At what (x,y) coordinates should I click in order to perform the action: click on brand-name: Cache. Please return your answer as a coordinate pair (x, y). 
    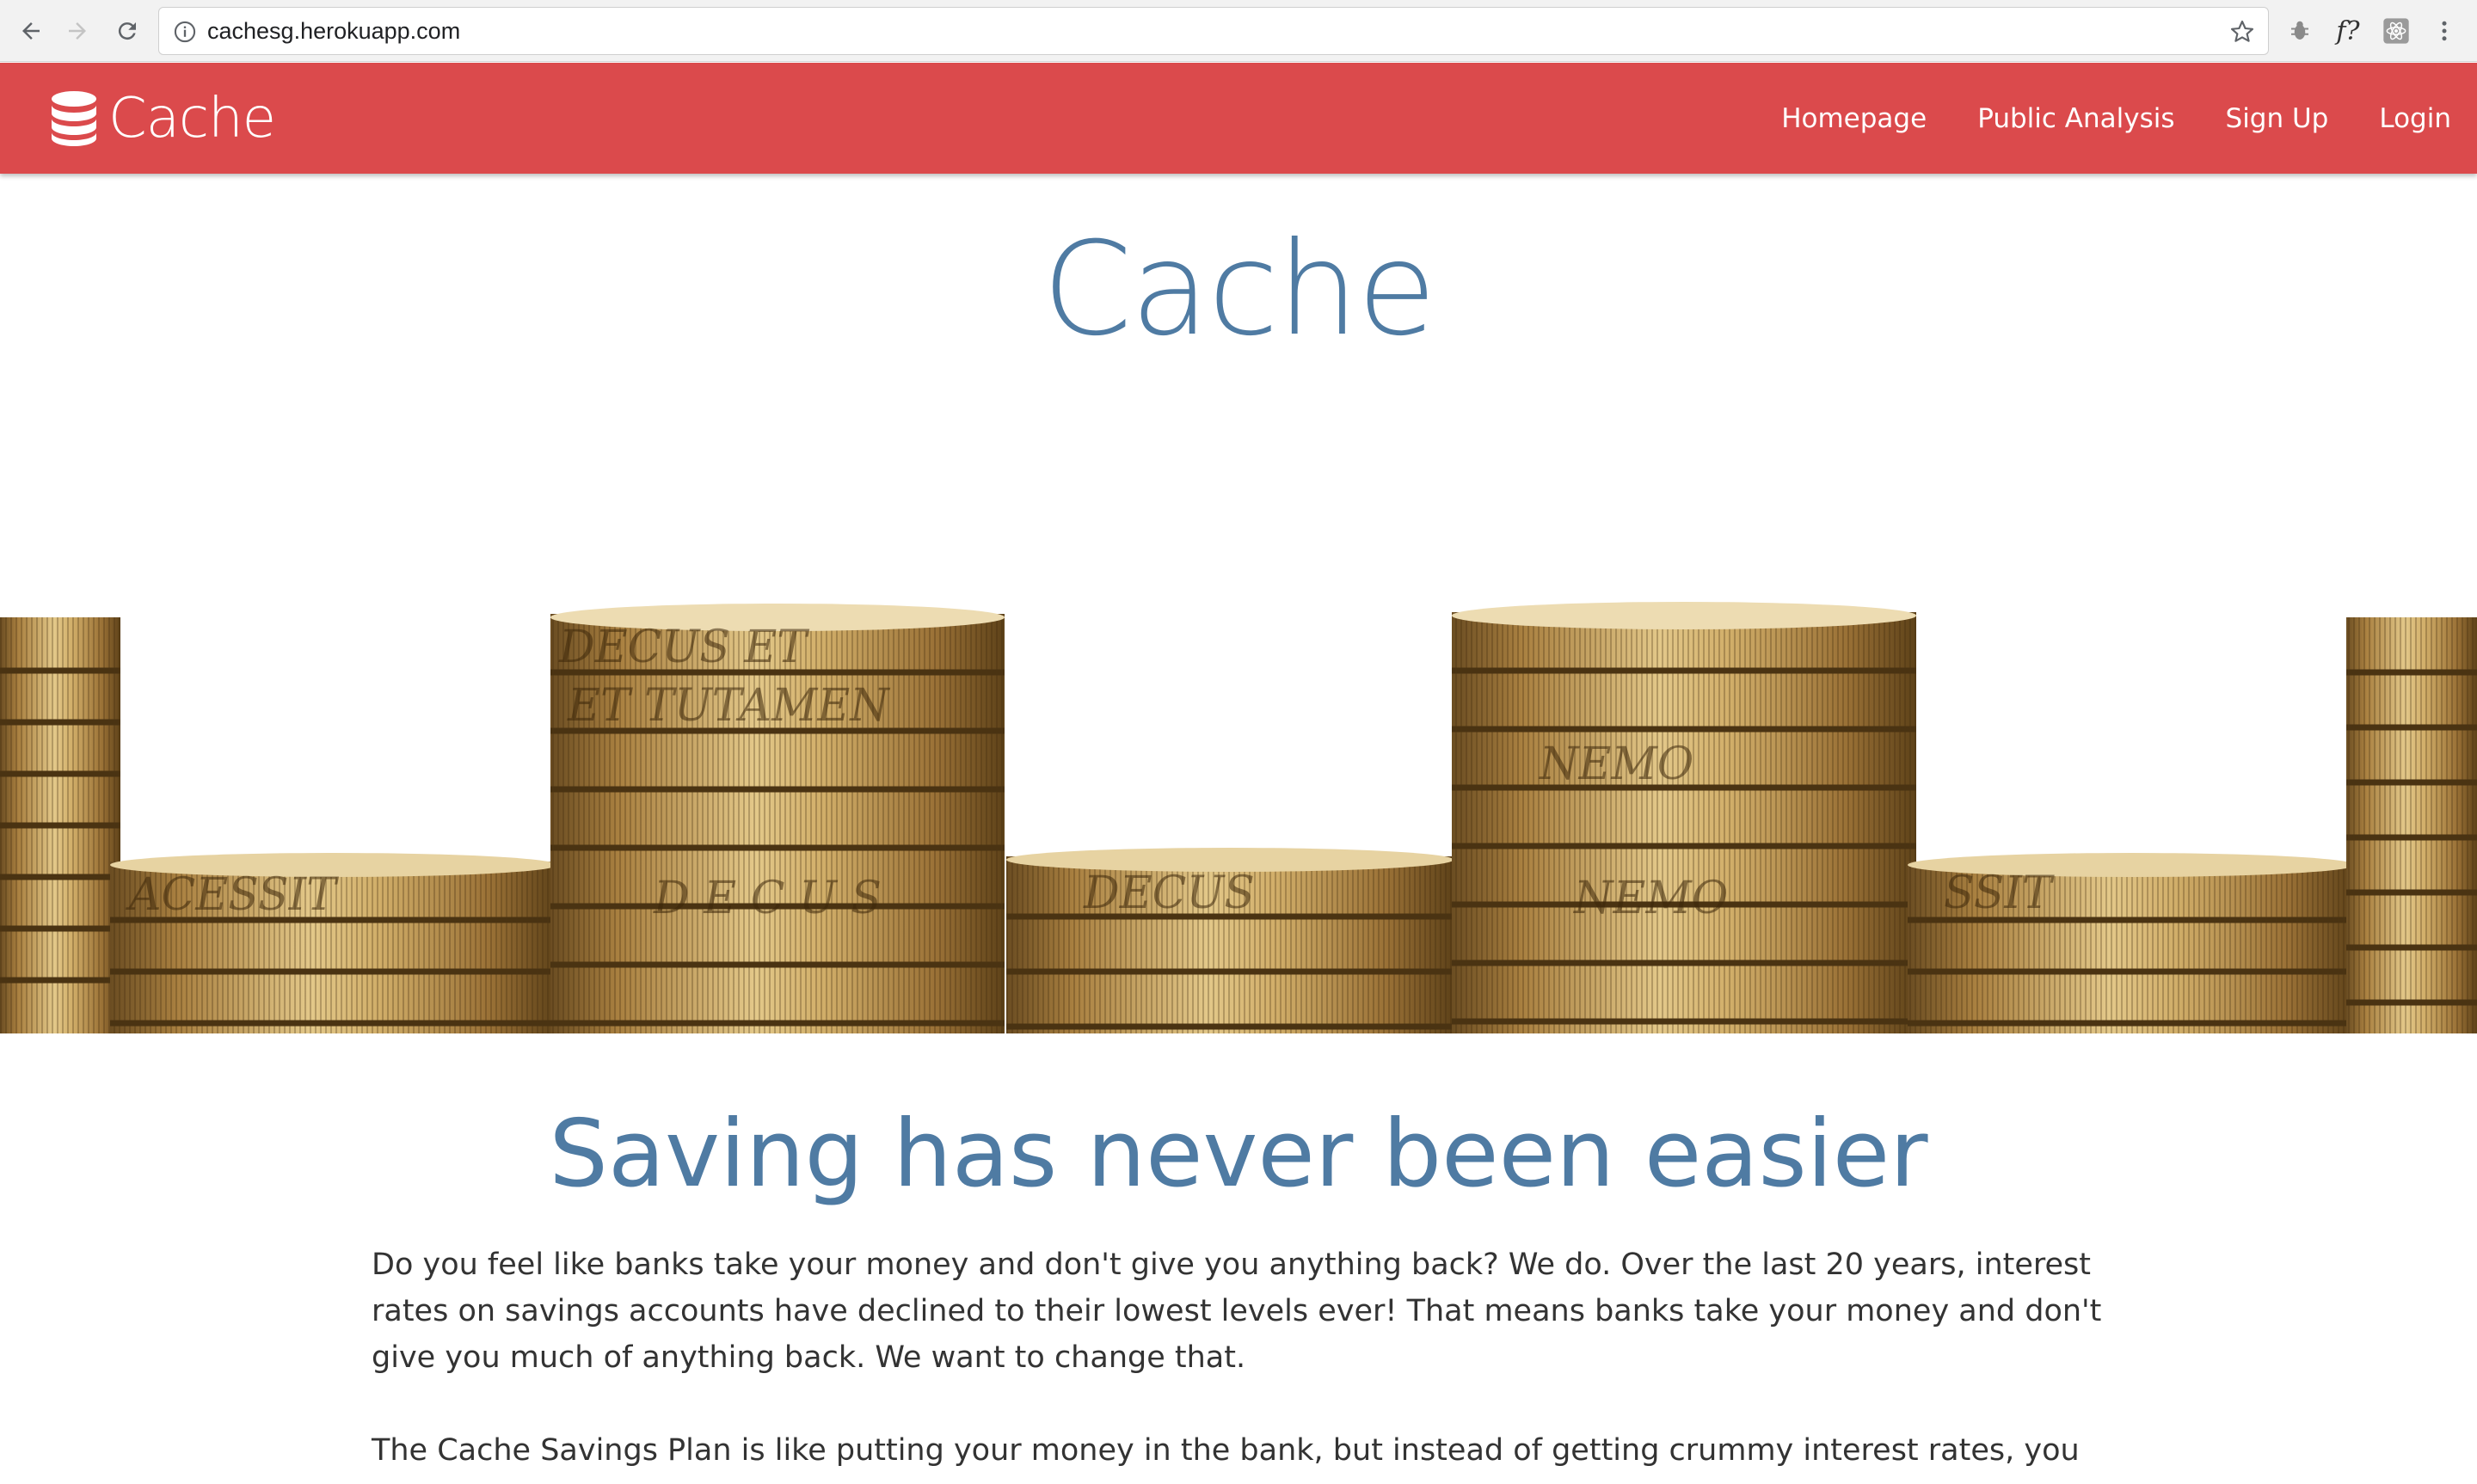
    Looking at the image, I should click on (192, 118).